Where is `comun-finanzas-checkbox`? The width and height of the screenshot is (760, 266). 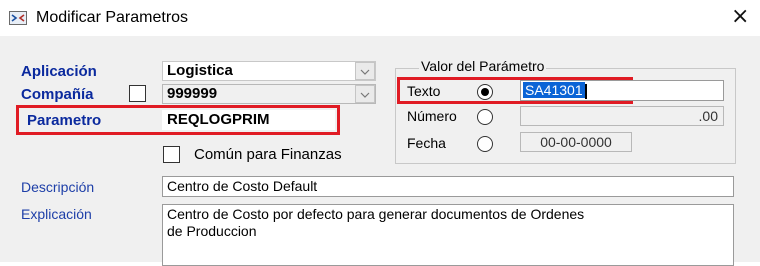 comun-finanzas-checkbox is located at coordinates (171, 154).